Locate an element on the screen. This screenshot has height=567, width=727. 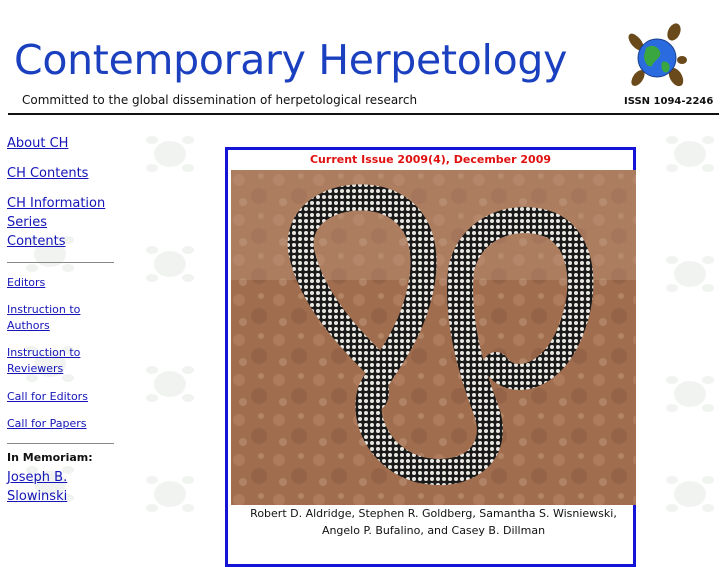
memoriam-heading: In Memoriam: is located at coordinates (50, 457).